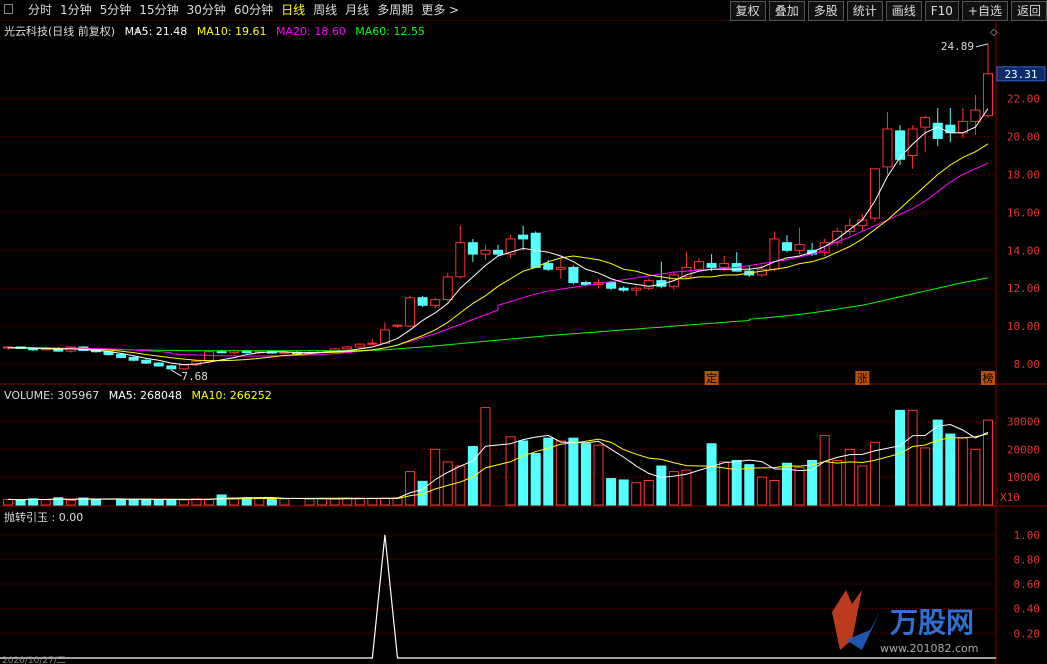  I want to click on volume-tick: 30000, so click(1023, 421).